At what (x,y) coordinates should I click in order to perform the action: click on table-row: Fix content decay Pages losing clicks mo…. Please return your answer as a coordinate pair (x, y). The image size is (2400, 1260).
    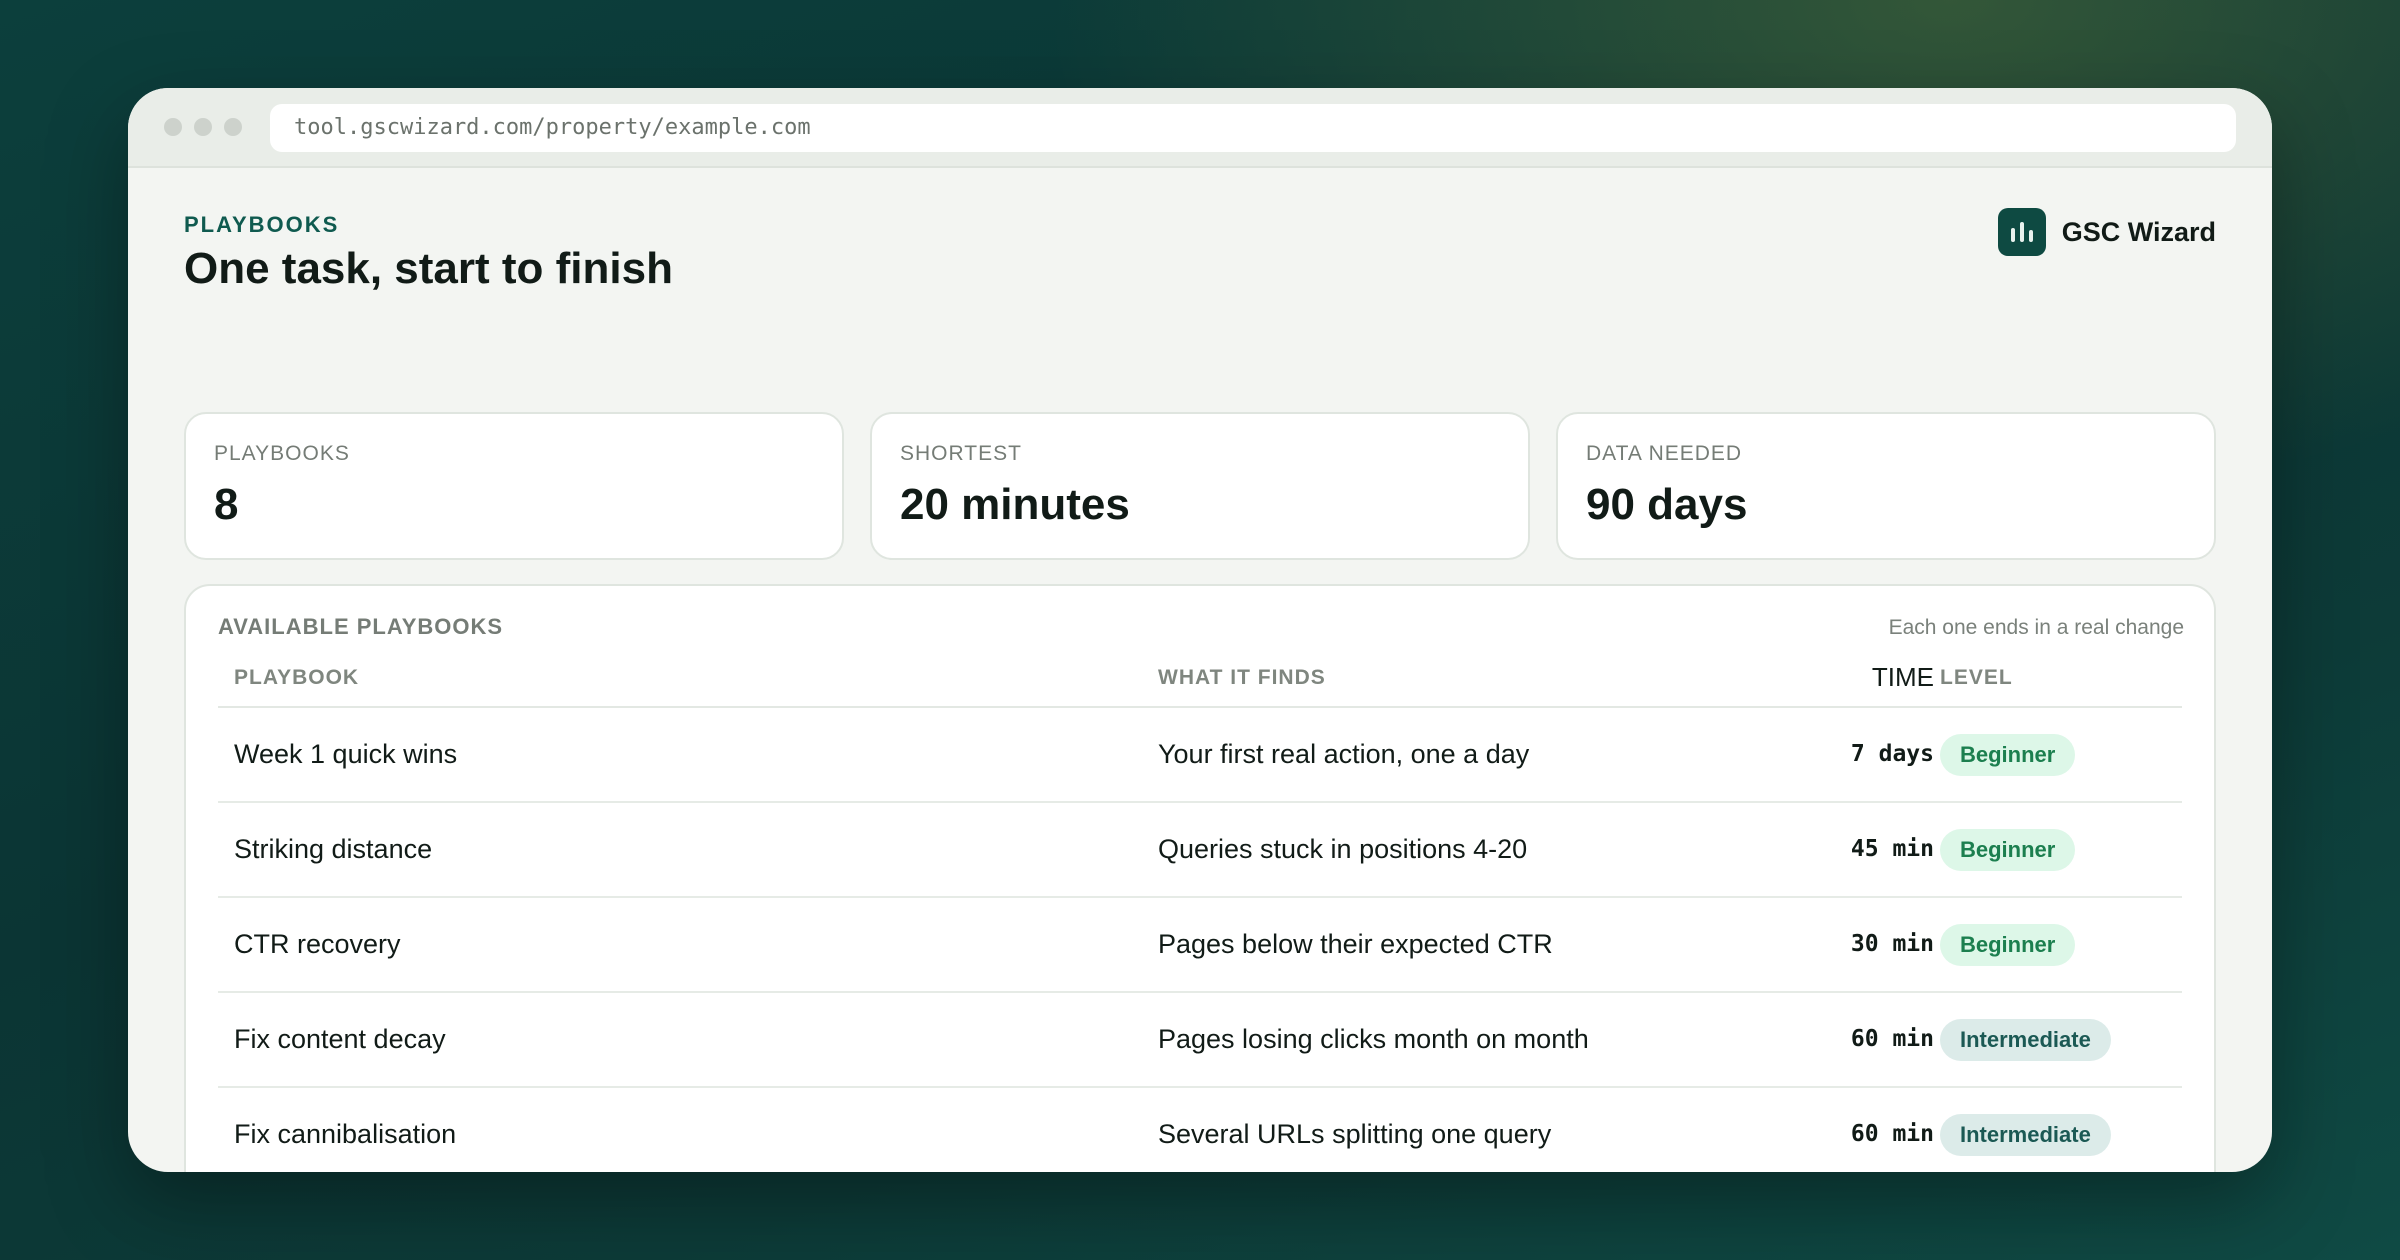
    Looking at the image, I should click on (1200, 1040).